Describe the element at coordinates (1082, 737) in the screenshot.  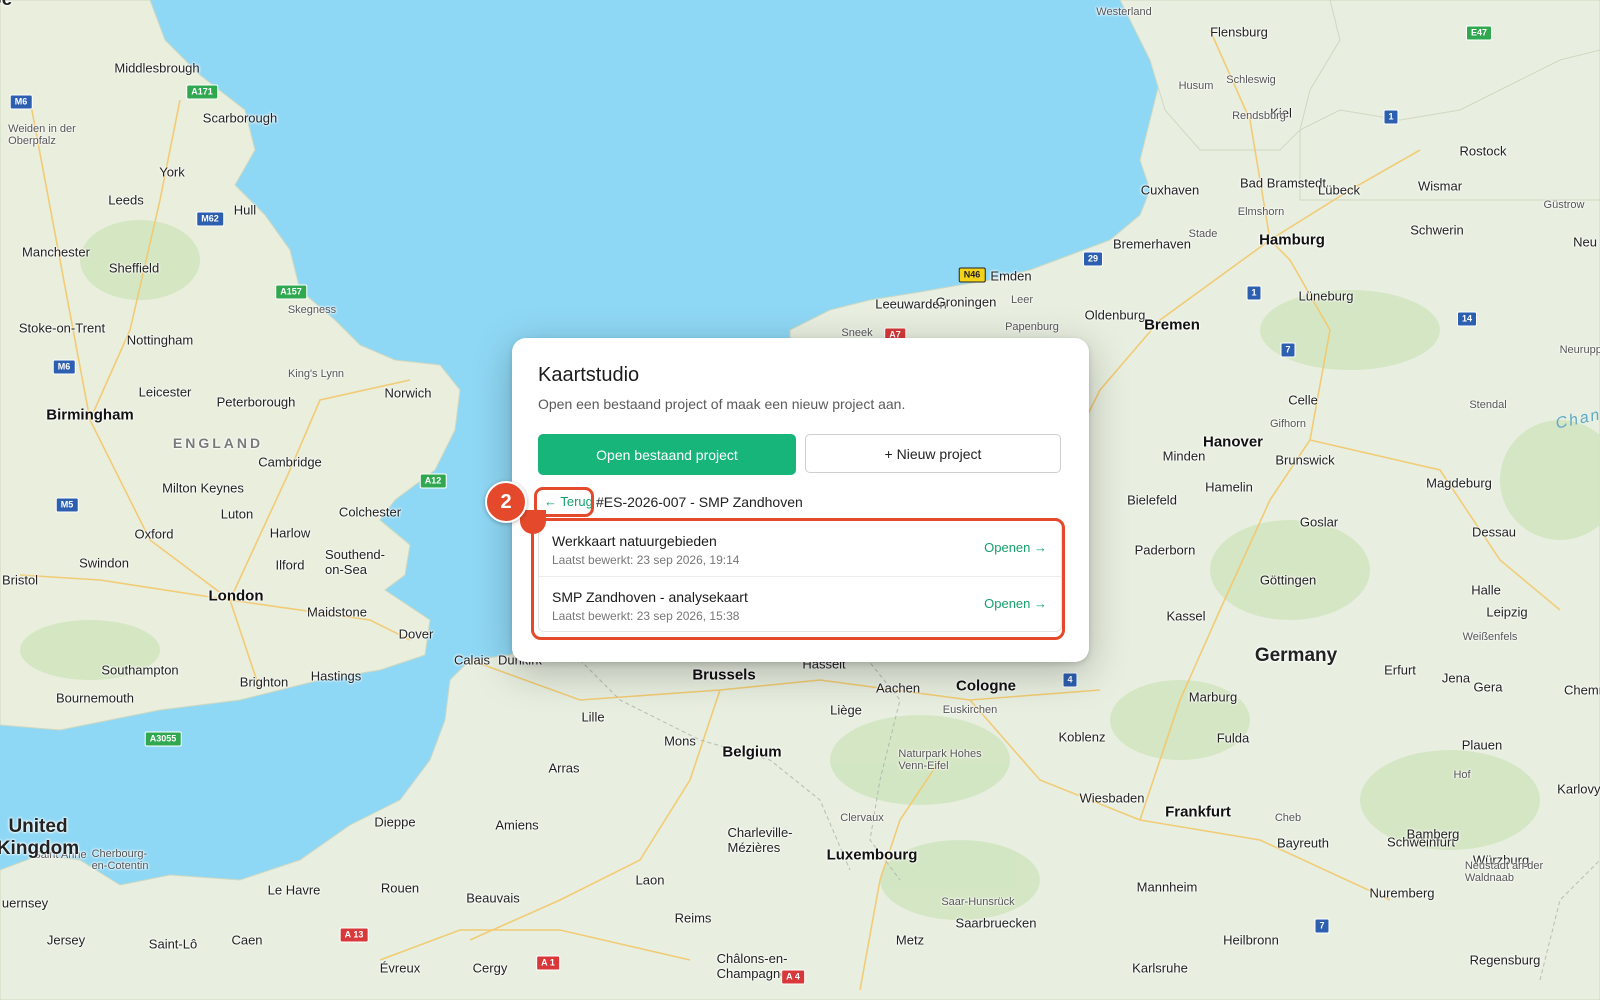
I see `map-place-label: Koblenz` at that location.